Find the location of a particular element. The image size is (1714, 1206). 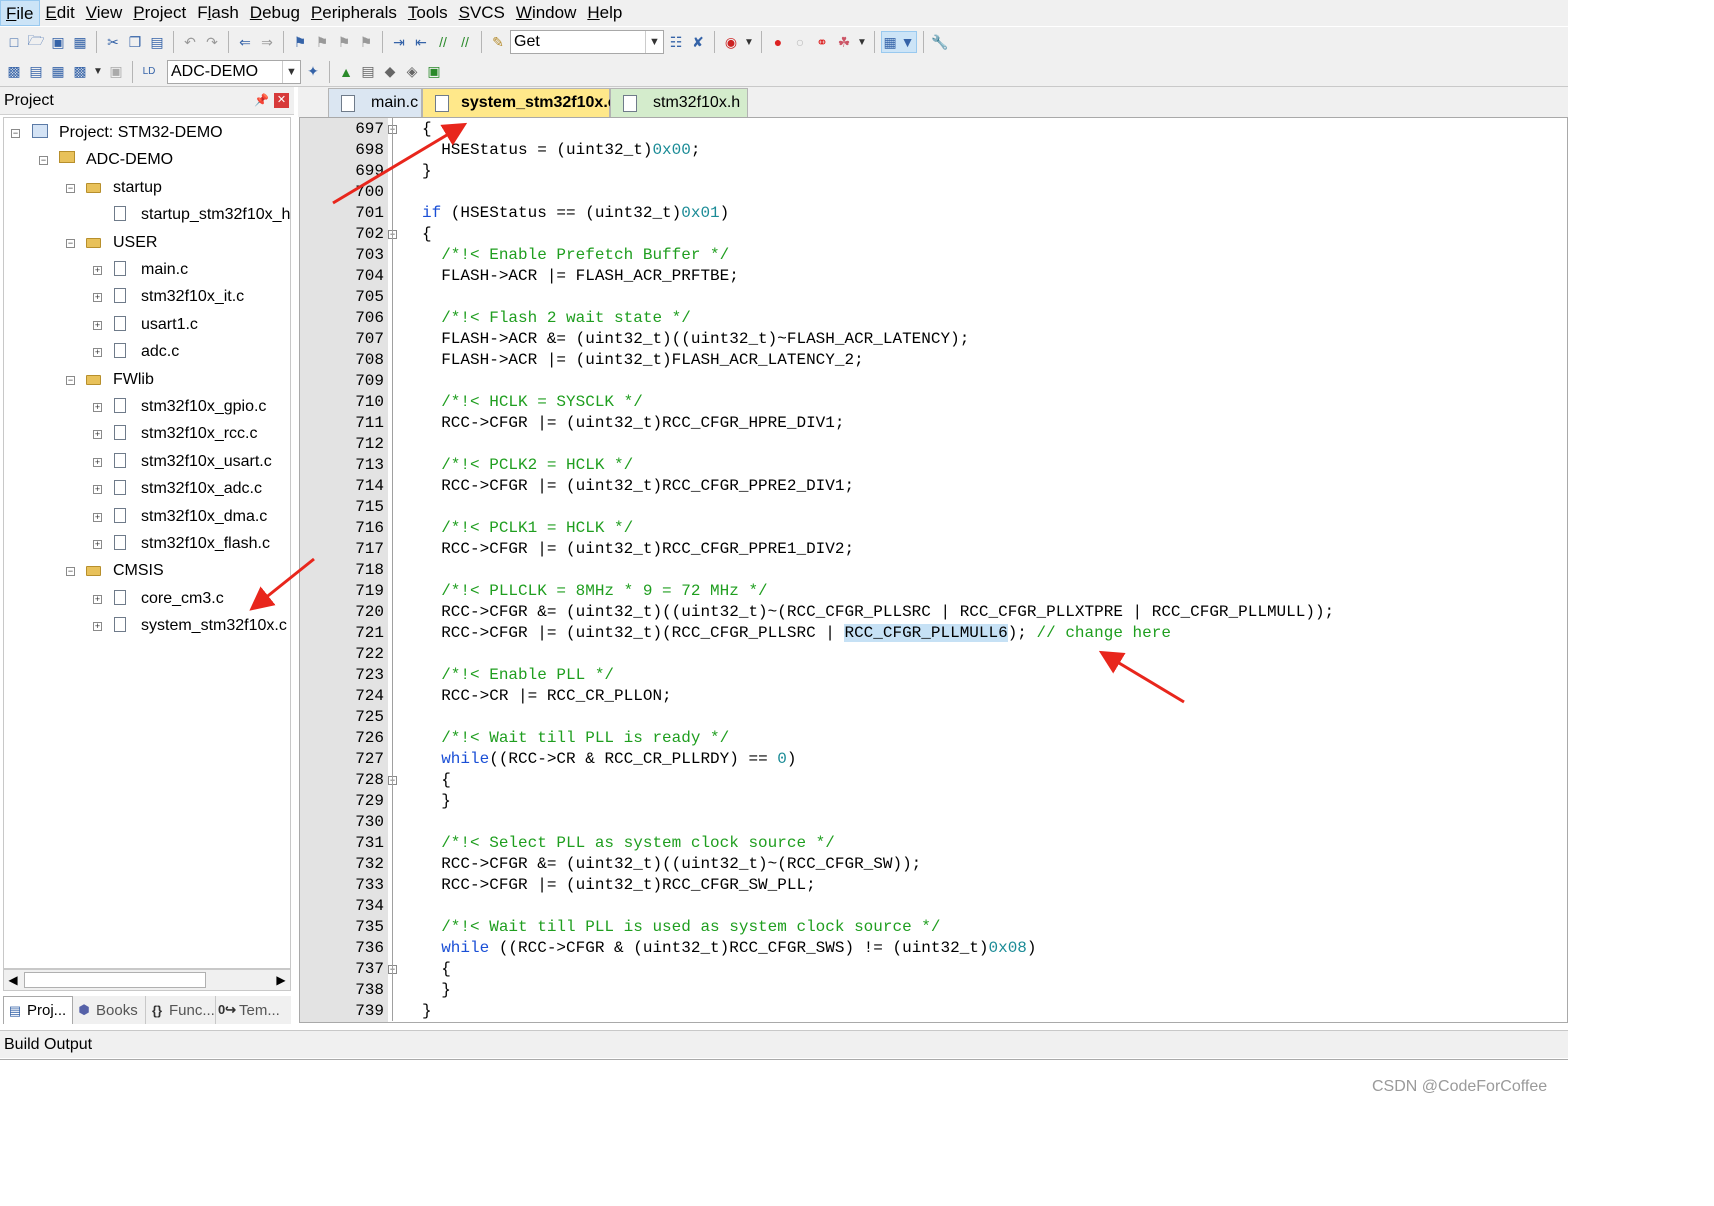

menu-file: File is located at coordinates (20, 13).